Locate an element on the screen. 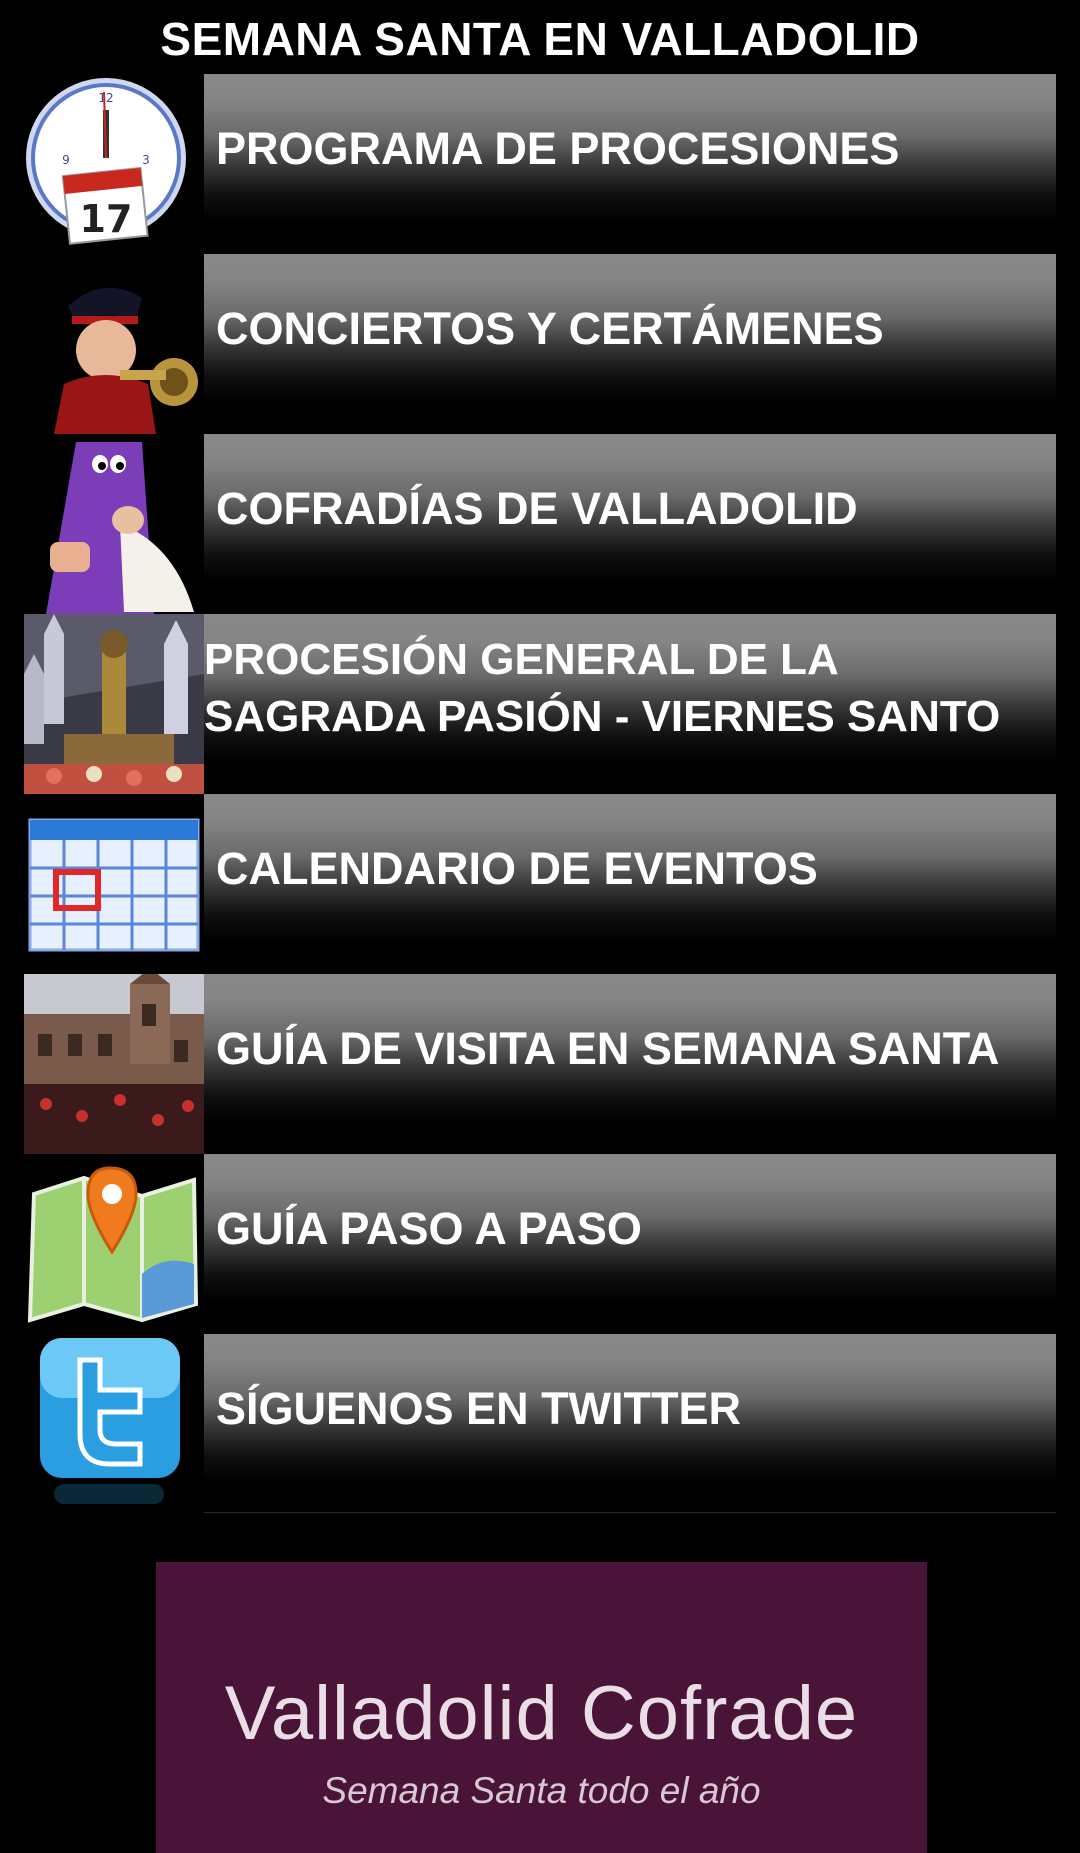 Image resolution: width=1080 pixels, height=1853 pixels. procesion-label-line2: SAGRADA PASIÓN - VIERNES SANTO is located at coordinates (602, 716).